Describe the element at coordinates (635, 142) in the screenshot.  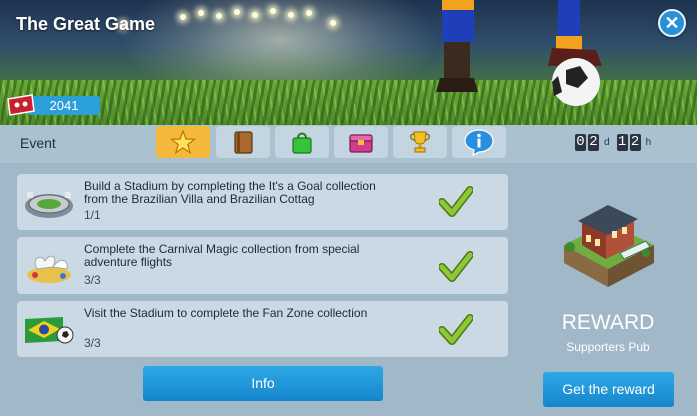
I see `timer-hours-digit: 2` at that location.